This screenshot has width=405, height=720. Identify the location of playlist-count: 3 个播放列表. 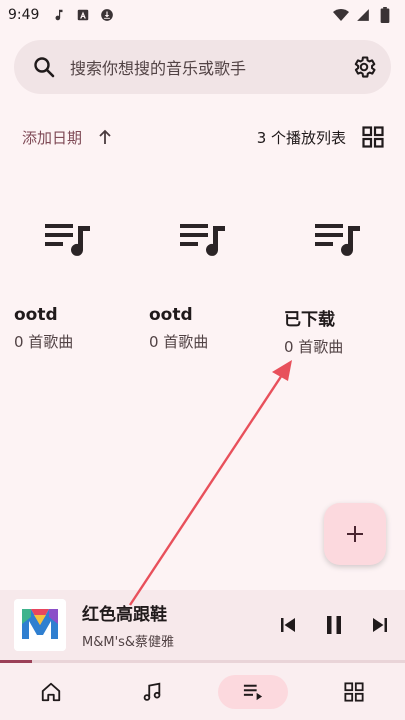
(301, 137).